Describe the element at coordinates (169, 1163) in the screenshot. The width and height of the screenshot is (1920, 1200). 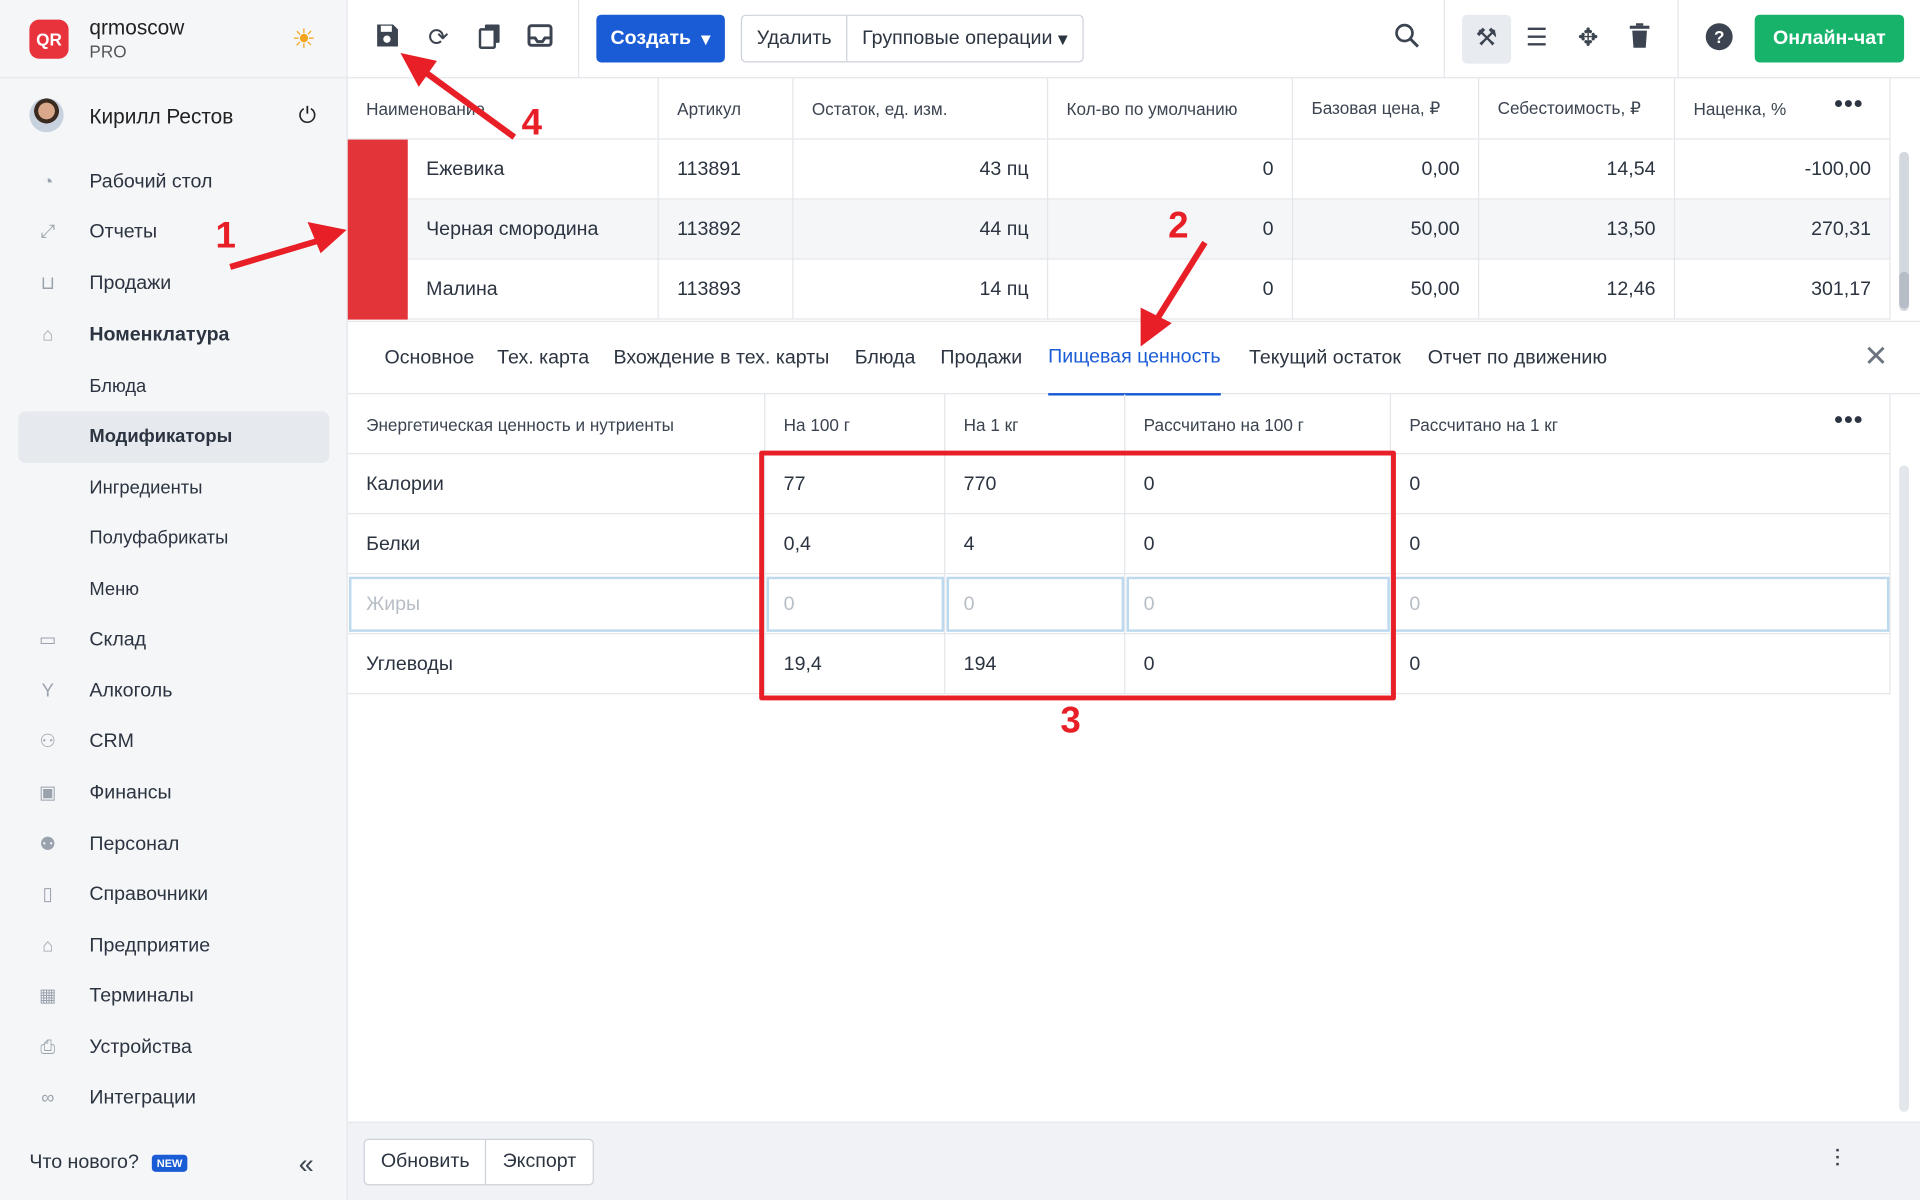
I see `new-badge: NEW` at that location.